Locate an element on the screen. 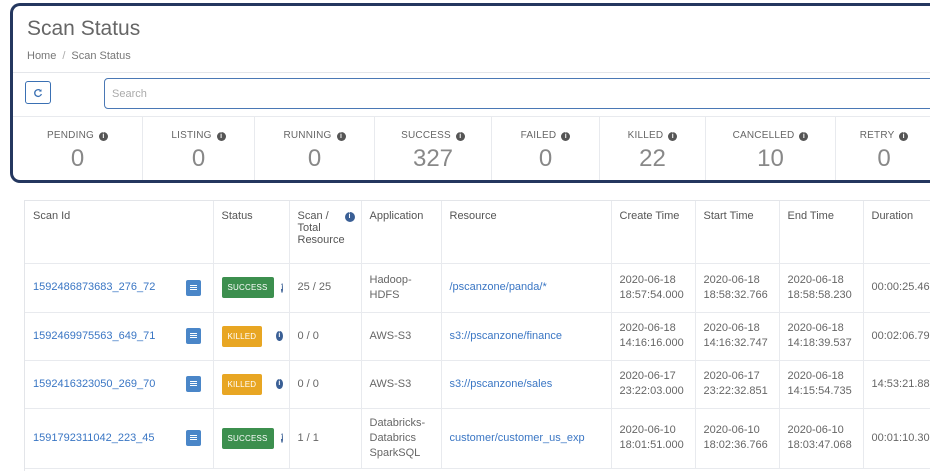 This screenshot has height=471, width=930. counter-cancelled: CANCELLED i 10 is located at coordinates (771, 148).